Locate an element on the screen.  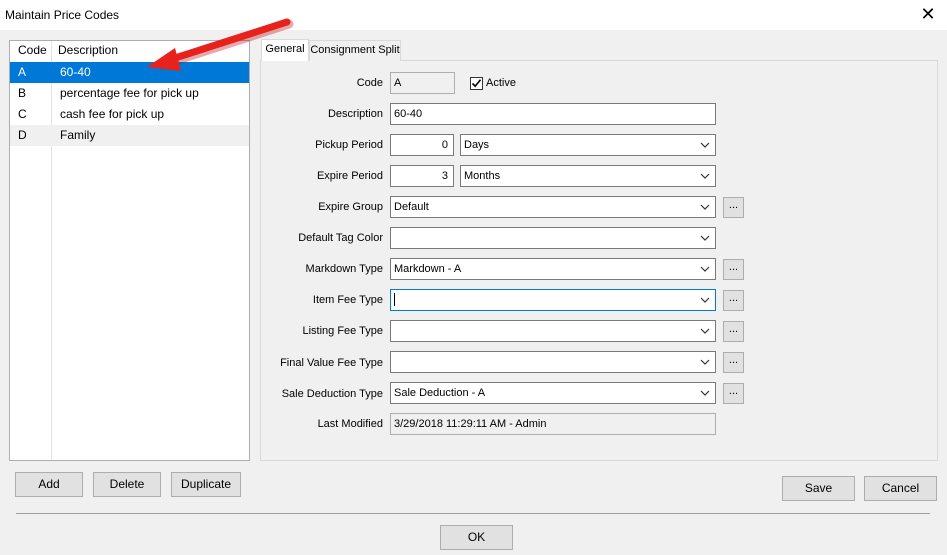
delete-button: Delete is located at coordinates (127, 484).